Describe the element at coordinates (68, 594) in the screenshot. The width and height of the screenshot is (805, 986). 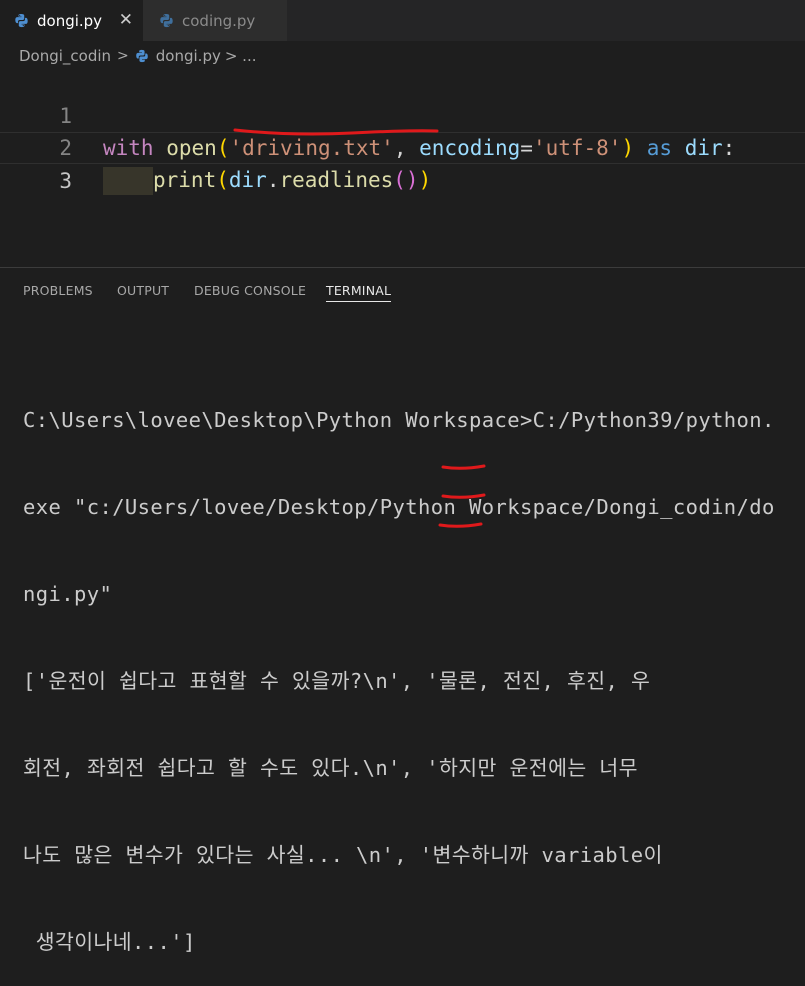
I see `terminal-line: ngi.py"` at that location.